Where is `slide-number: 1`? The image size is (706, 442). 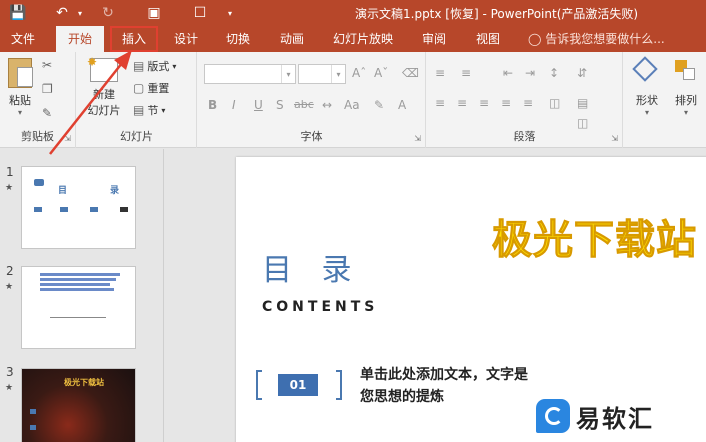
slide-number: 1 is located at coordinates (10, 172).